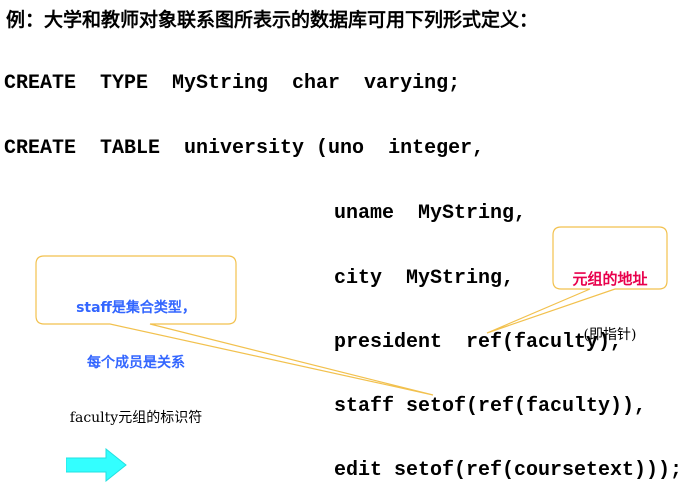  Describe the element at coordinates (424, 278) in the screenshot. I see `code-line-city: city MyString,` at that location.